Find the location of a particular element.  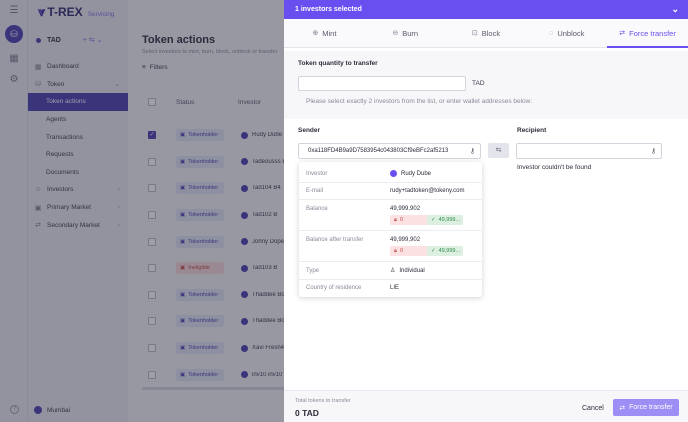

tab-force-transfer: ⇄ Force transfer is located at coordinates (647, 33).